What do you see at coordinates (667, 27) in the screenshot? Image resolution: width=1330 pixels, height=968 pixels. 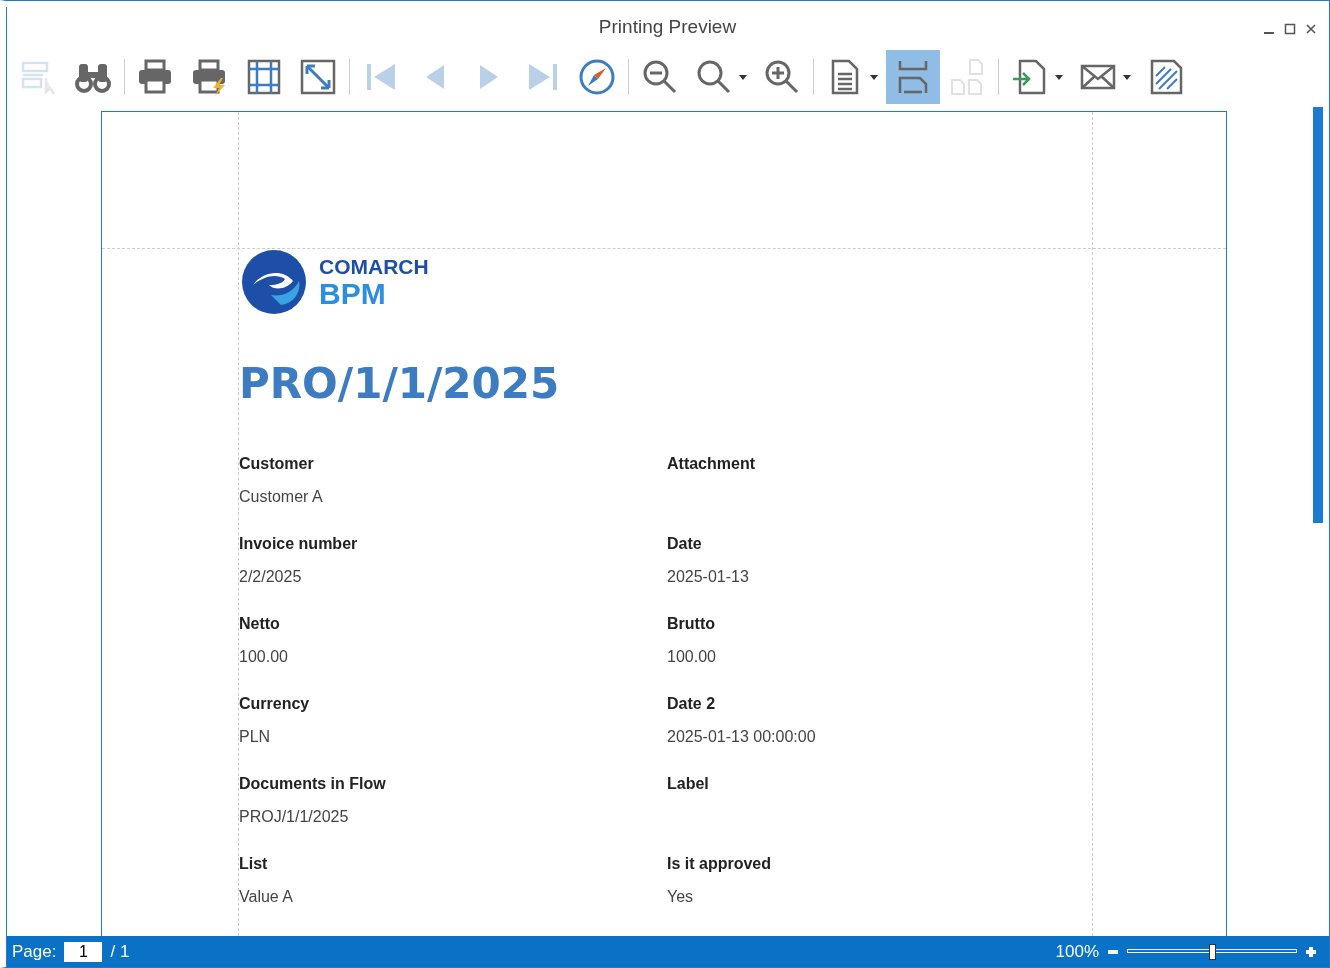 I see `window-title: Printing Preview` at bounding box center [667, 27].